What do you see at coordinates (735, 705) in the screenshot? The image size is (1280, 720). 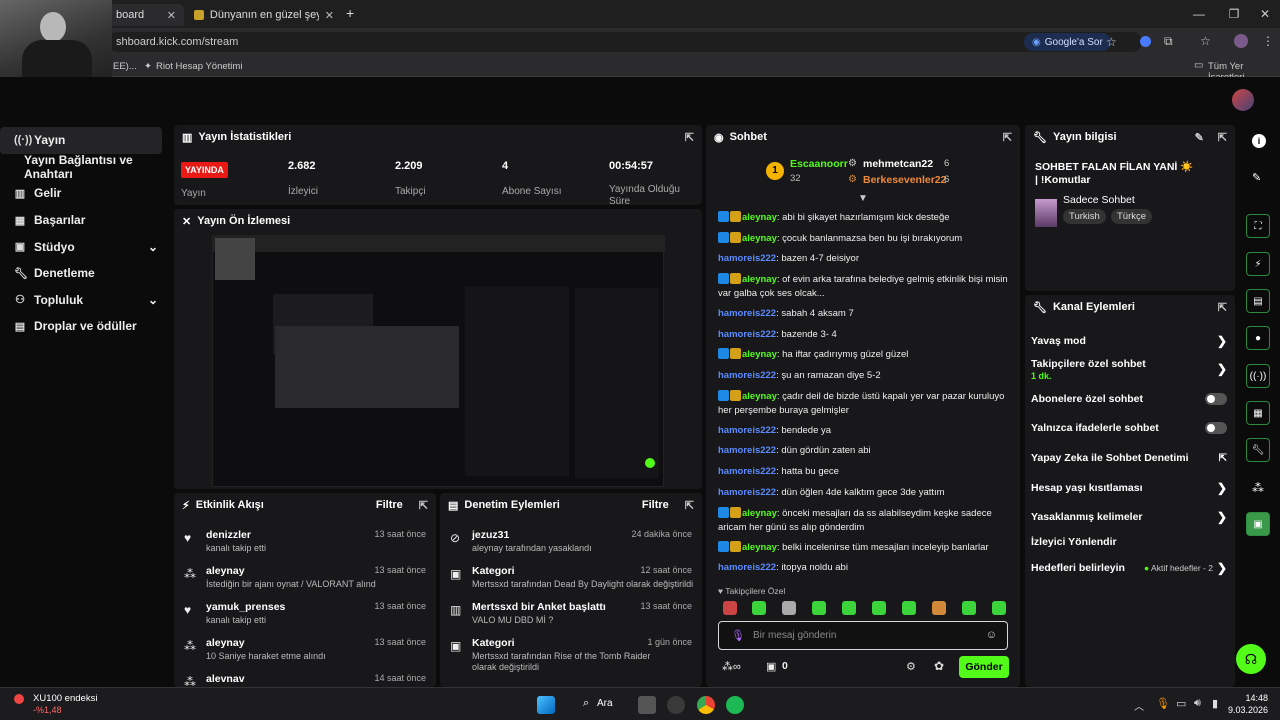 I see `spotify-icon` at bounding box center [735, 705].